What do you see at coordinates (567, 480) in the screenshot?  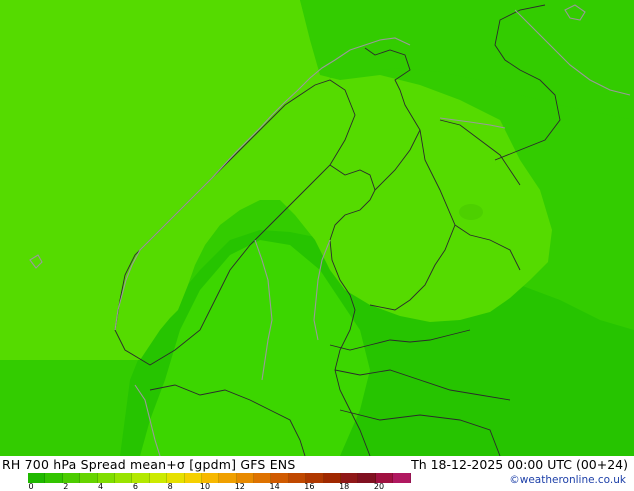 I see `credit-link: ©weatheronline.co.uk` at bounding box center [567, 480].